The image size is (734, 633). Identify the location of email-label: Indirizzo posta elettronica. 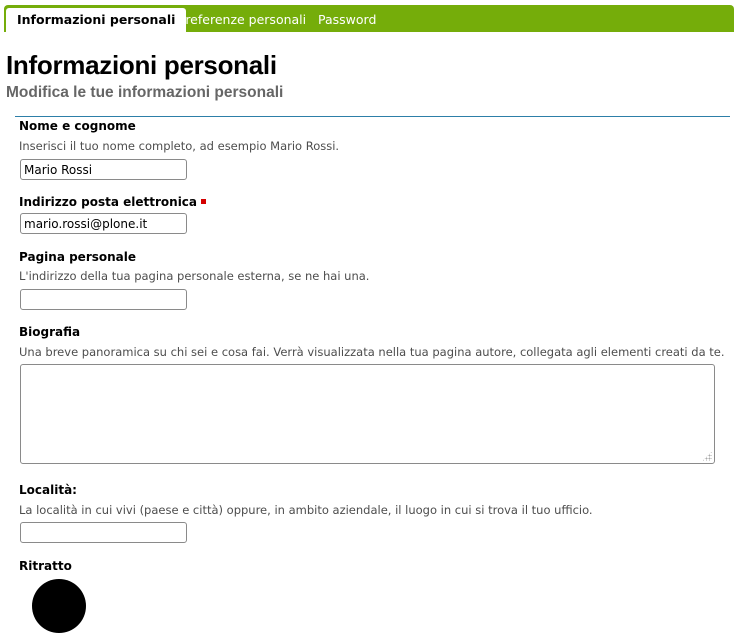
(113, 202).